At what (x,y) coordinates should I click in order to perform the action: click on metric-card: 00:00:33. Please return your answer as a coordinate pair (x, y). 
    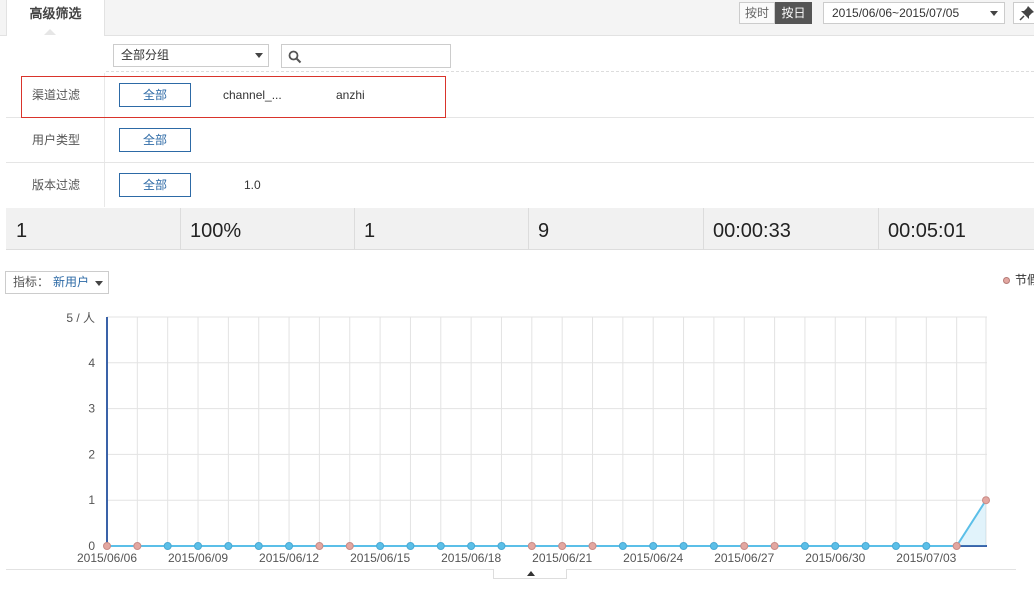
    Looking at the image, I should click on (790, 229).